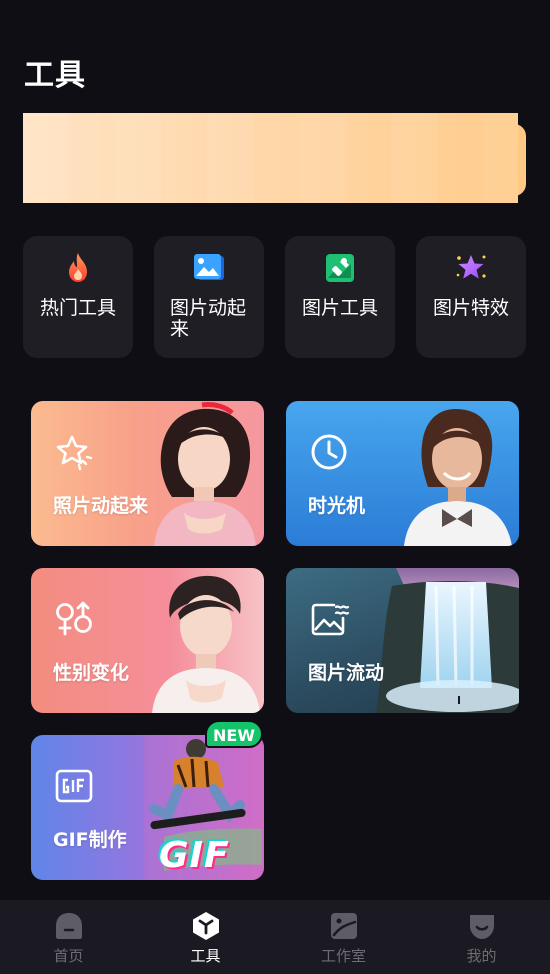  I want to click on image-animate-icon, so click(209, 267).